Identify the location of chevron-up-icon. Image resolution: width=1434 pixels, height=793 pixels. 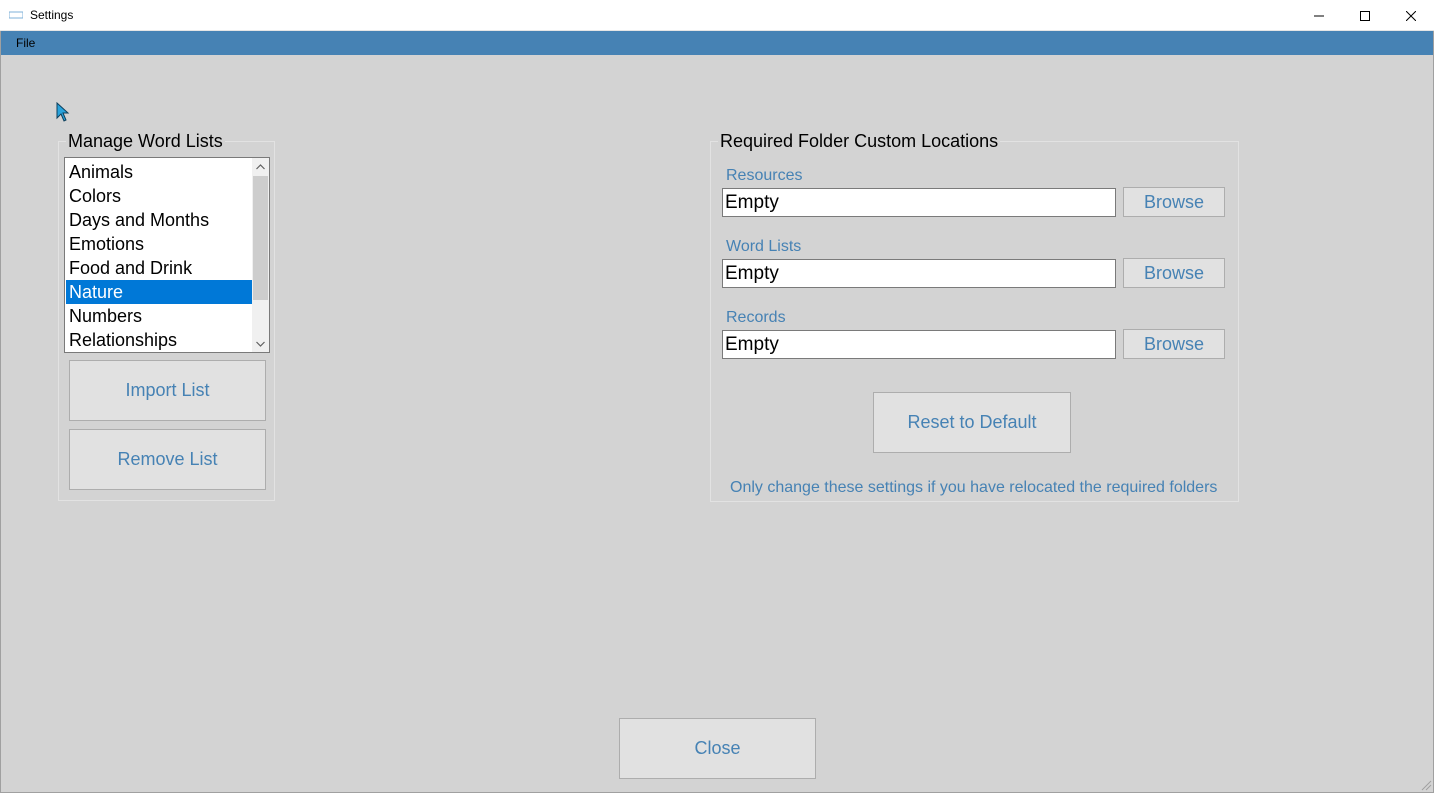
(260, 166).